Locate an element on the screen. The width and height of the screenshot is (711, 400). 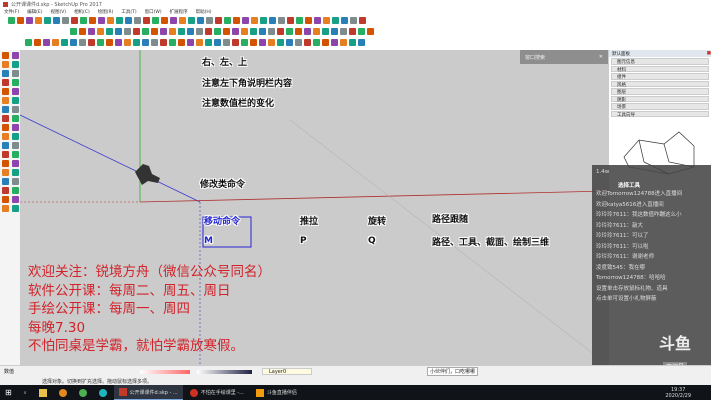
layer-select: Layer0 is located at coordinates (287, 371).